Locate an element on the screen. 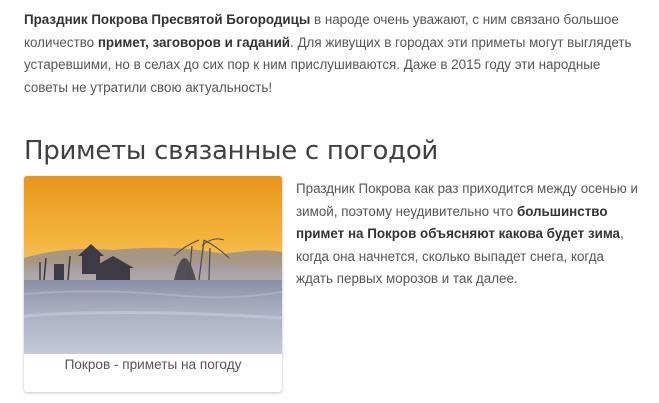 This screenshot has width=659, height=403. intro-strong-omens: примет, заговоров и гаданий is located at coordinates (194, 42).